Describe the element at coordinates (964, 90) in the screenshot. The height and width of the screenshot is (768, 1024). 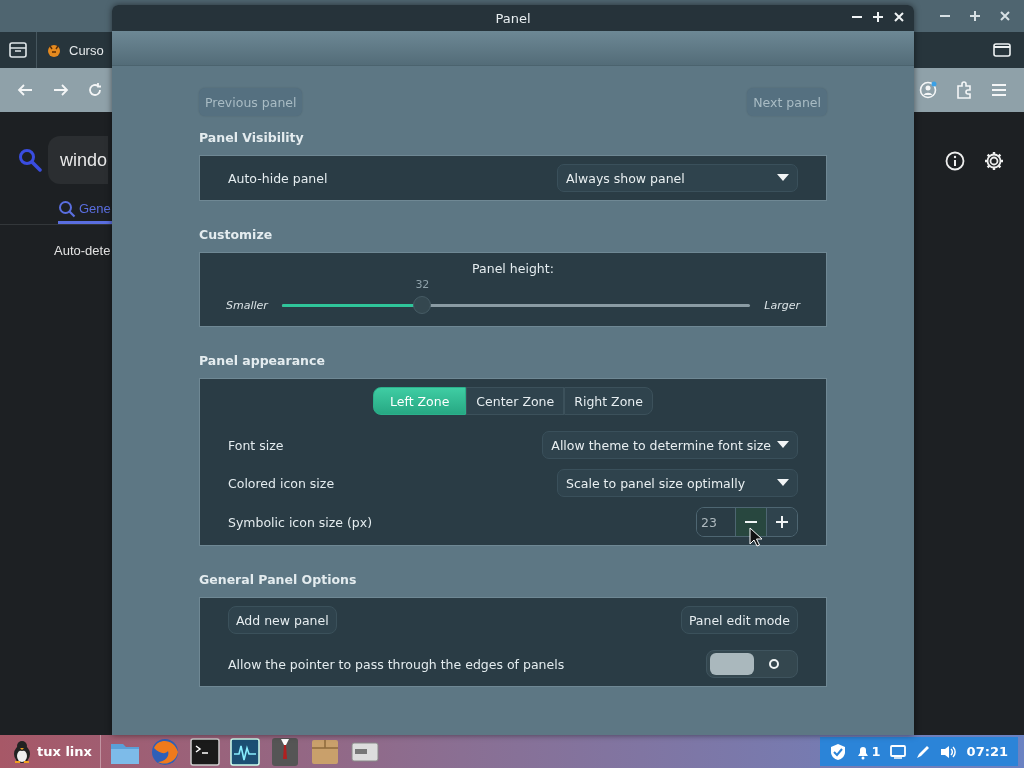
I see `puzzle-icon` at that location.